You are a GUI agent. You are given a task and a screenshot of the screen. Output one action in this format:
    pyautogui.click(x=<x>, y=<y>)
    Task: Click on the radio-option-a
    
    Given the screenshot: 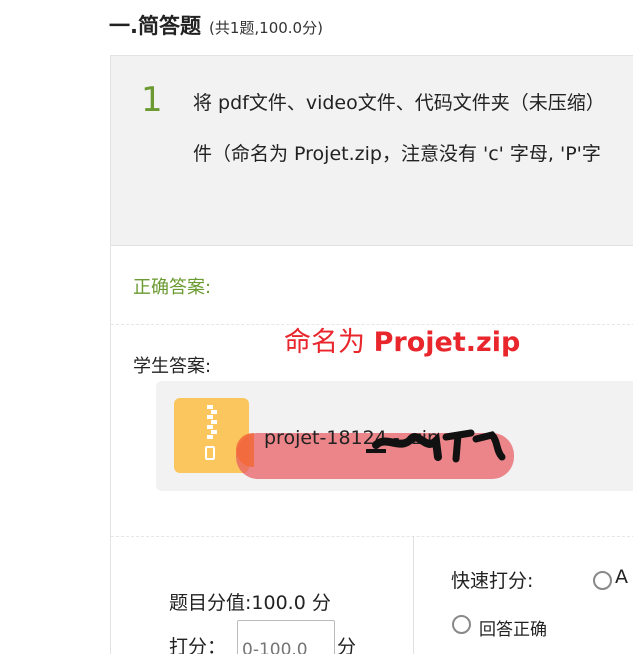 What is the action you would take?
    pyautogui.click(x=602, y=580)
    